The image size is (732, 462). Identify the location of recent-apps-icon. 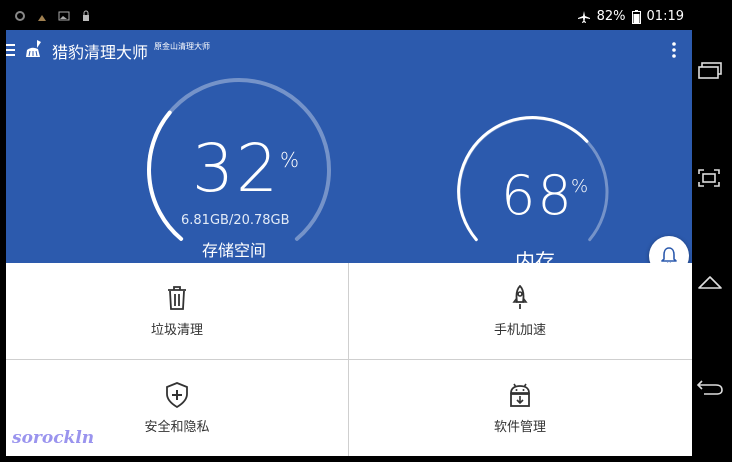
(710, 71).